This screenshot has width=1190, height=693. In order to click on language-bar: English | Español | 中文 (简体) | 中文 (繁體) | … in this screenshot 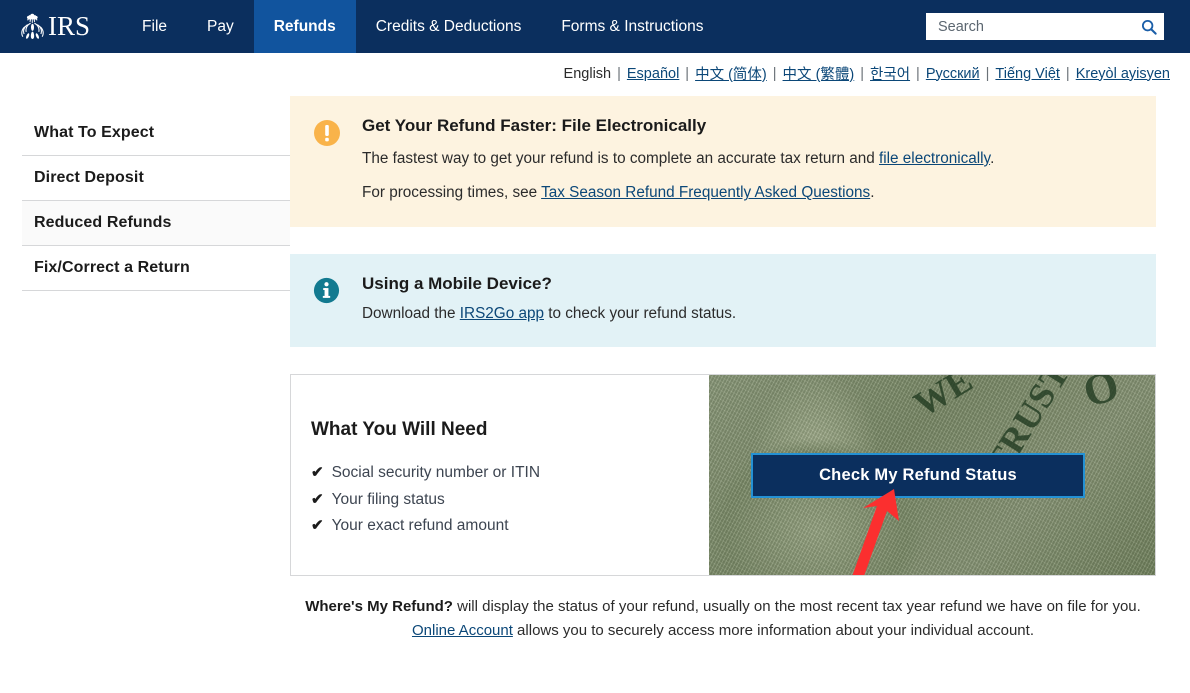, I will do `click(595, 68)`.